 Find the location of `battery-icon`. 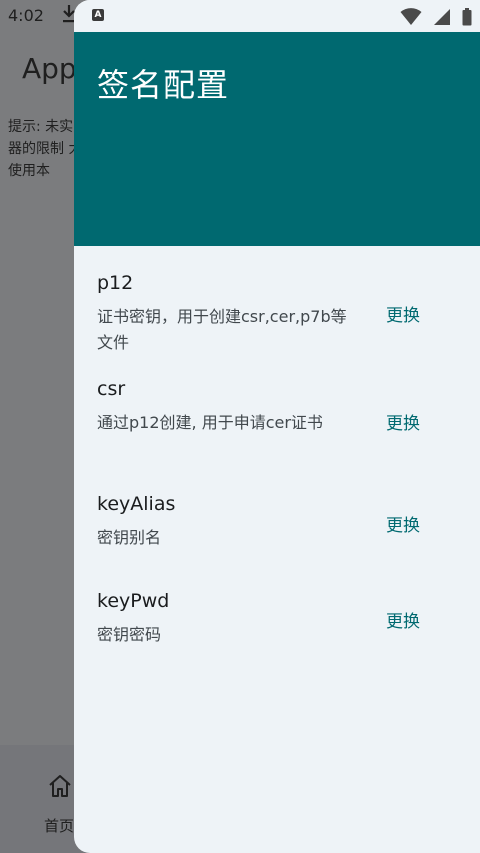

battery-icon is located at coordinates (467, 16).